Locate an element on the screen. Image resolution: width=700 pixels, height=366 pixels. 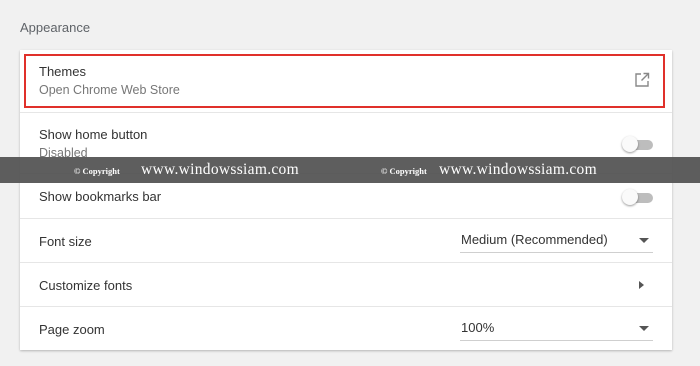
arrow-right-icon is located at coordinates (641, 285).